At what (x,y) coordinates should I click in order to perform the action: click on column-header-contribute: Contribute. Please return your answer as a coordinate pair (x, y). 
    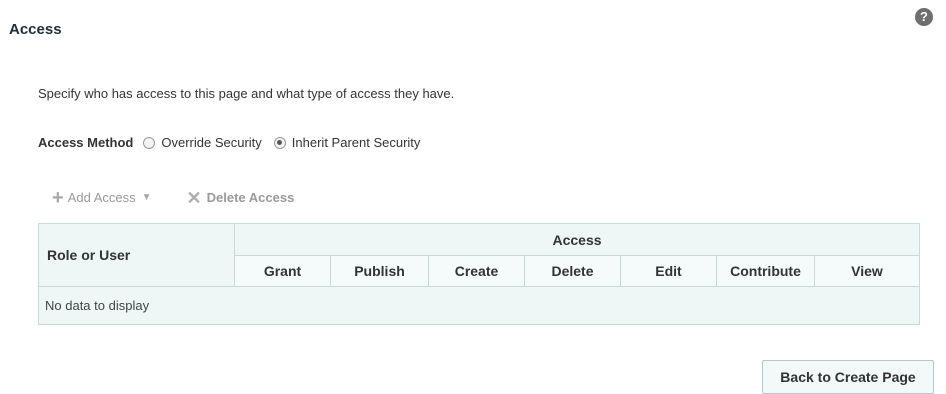
    Looking at the image, I should click on (765, 271).